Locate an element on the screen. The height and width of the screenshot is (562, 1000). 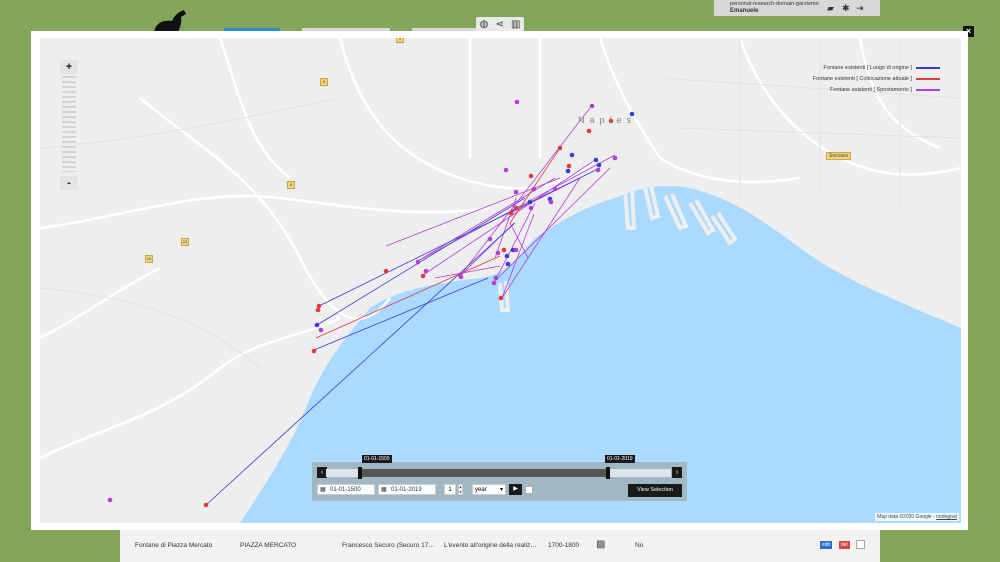
cell-name: Fontane di Piazza Mercato is located at coordinates (174, 545).